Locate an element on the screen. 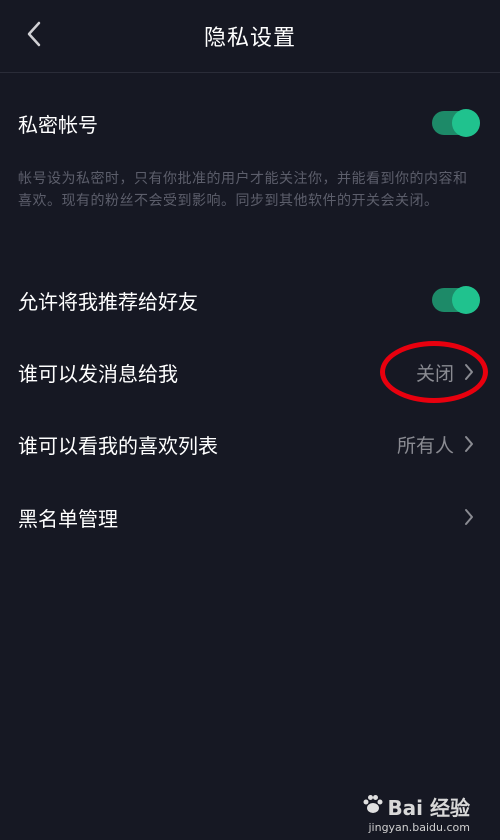  message-permission-label: 谁可以发消息给我 is located at coordinates (98, 373).